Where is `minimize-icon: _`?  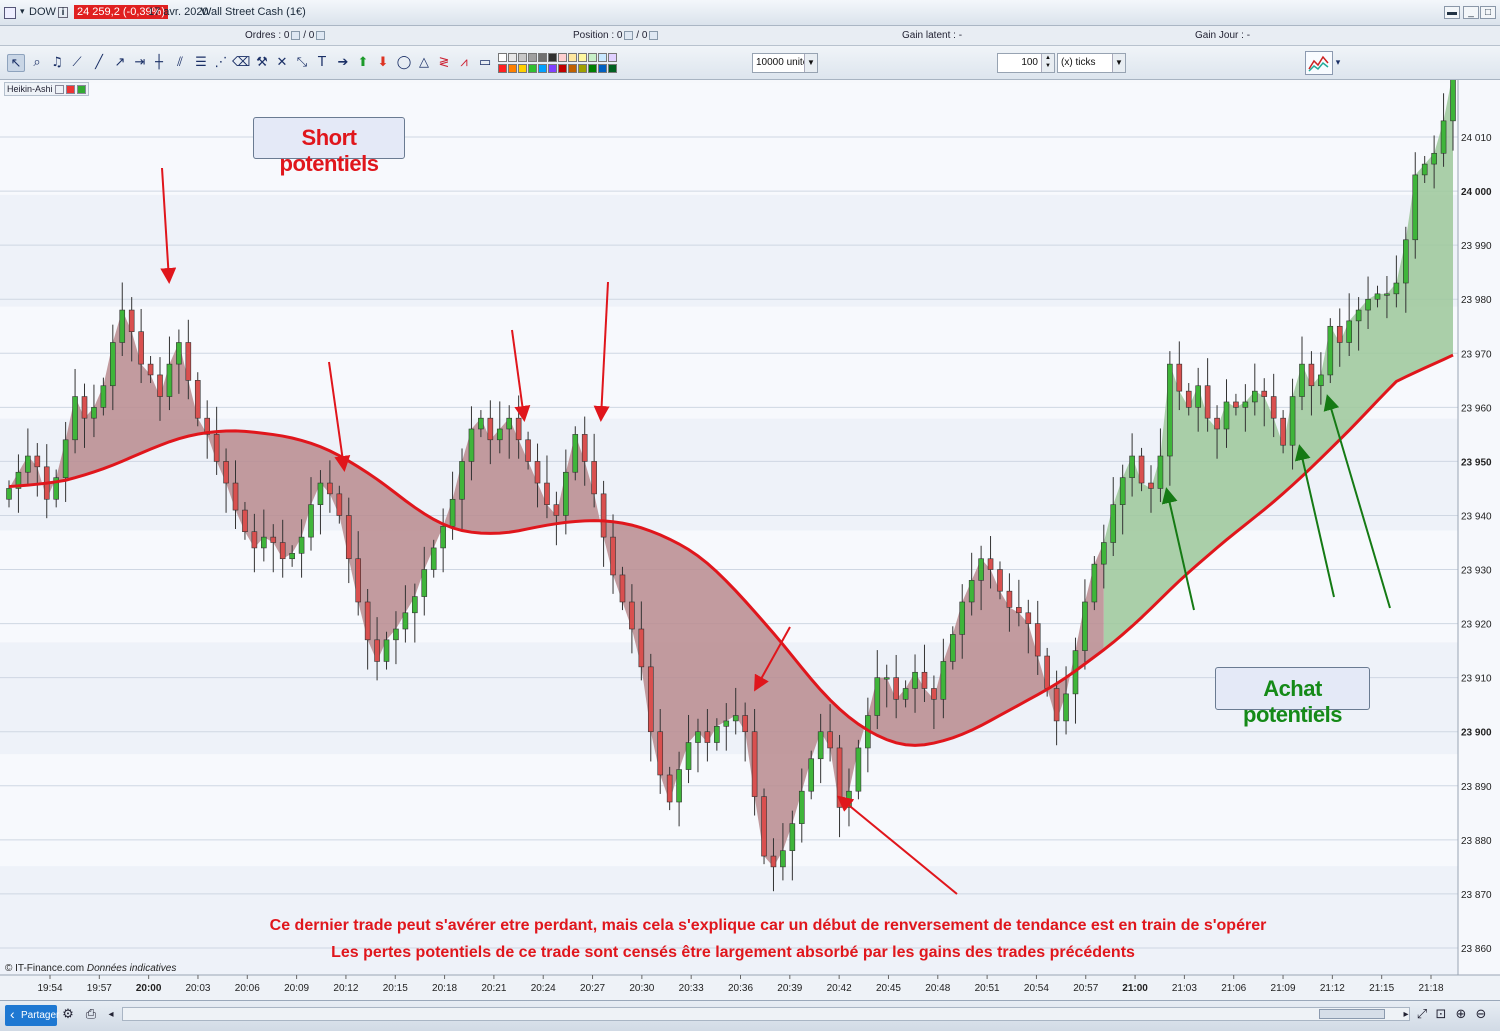
minimize-icon: _ is located at coordinates (1471, 12).